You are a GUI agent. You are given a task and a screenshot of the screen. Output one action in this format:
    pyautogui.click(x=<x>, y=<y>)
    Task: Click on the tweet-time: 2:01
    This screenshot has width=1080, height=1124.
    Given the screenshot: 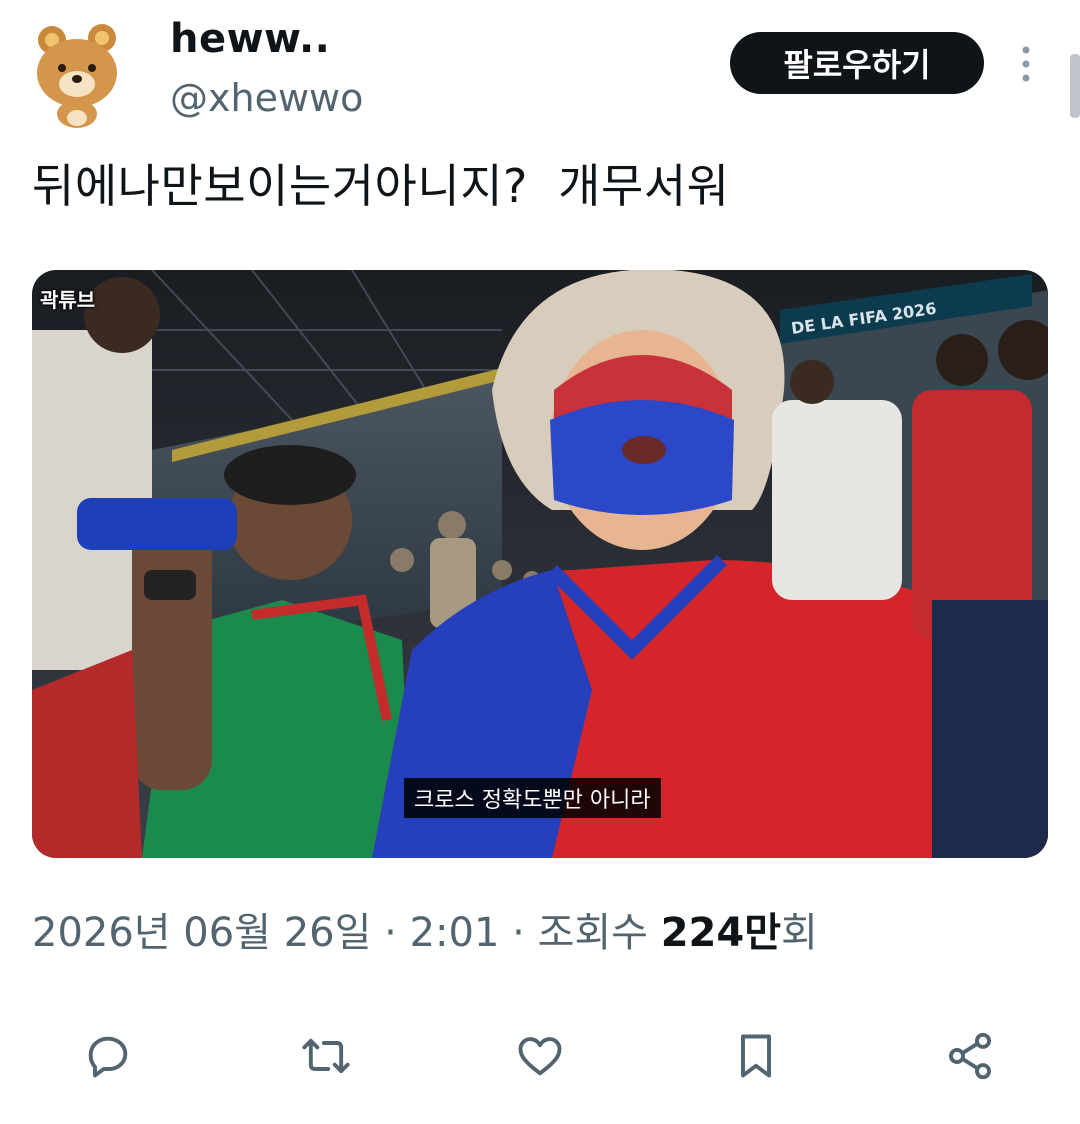 What is the action you would take?
    pyautogui.click(x=455, y=933)
    